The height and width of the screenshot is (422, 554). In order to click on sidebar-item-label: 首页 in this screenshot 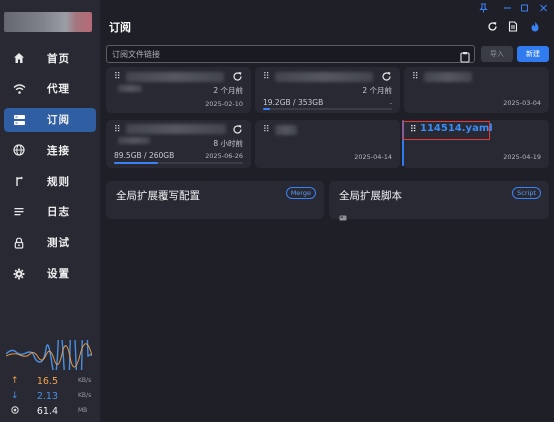, I will do `click(58, 58)`.